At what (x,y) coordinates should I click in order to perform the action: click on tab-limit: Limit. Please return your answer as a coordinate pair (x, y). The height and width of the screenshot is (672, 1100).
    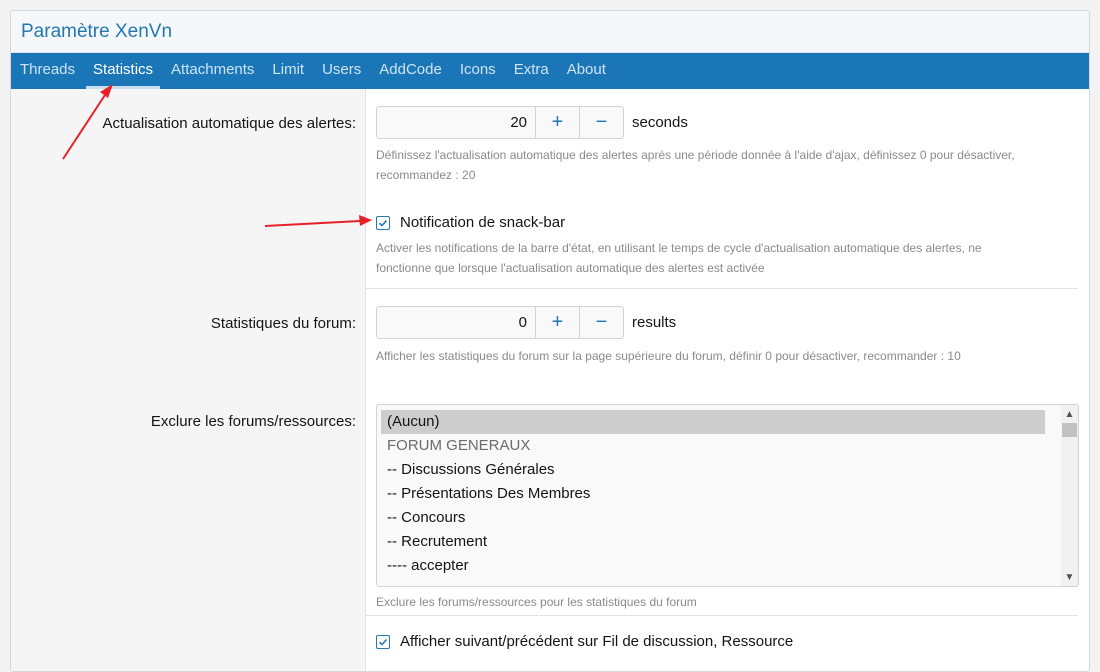
    Looking at the image, I should click on (288, 71).